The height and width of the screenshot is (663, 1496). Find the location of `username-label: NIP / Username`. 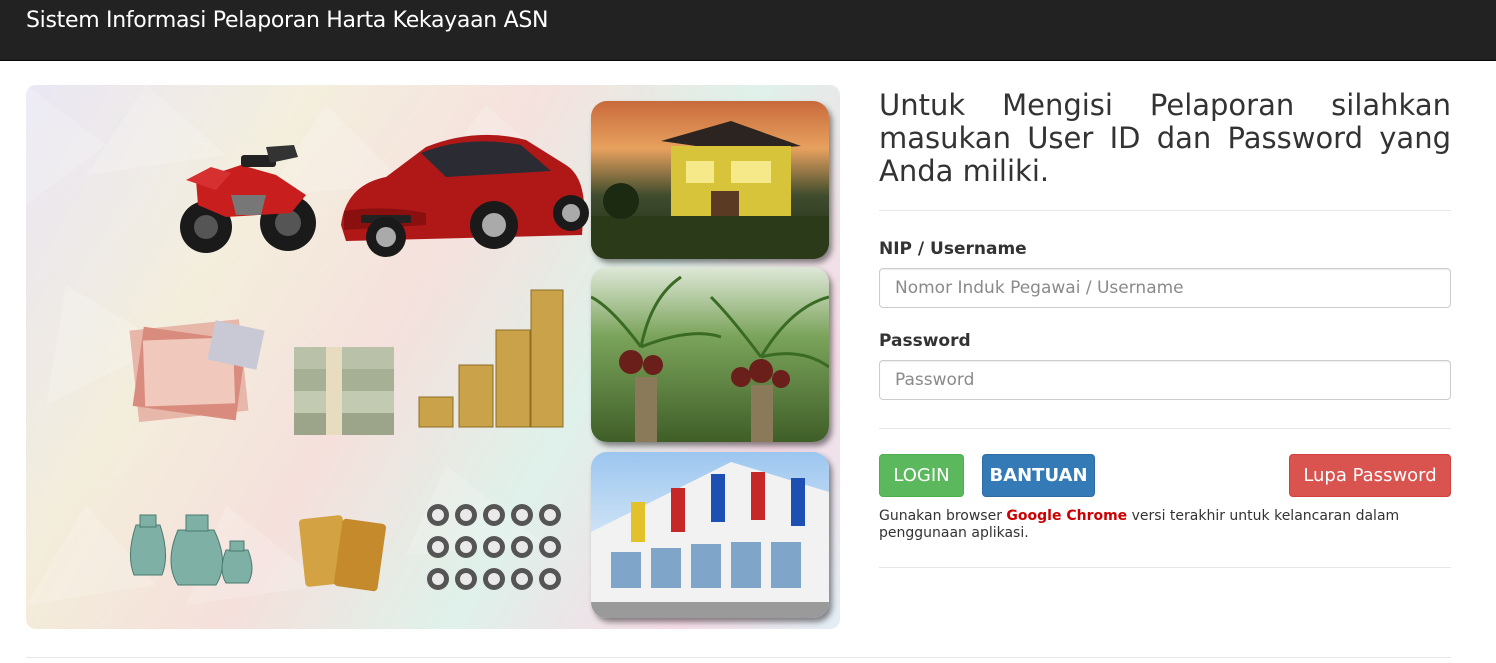

username-label: NIP / Username is located at coordinates (953, 249).